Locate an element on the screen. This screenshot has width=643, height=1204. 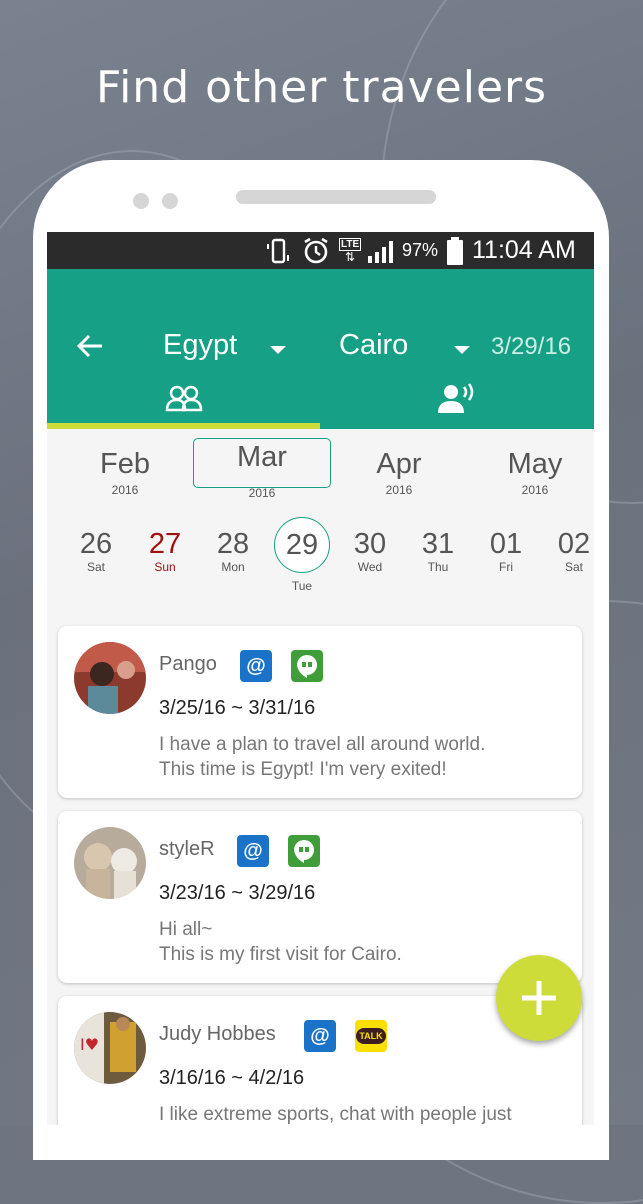
country-caret-icon is located at coordinates (278, 350).